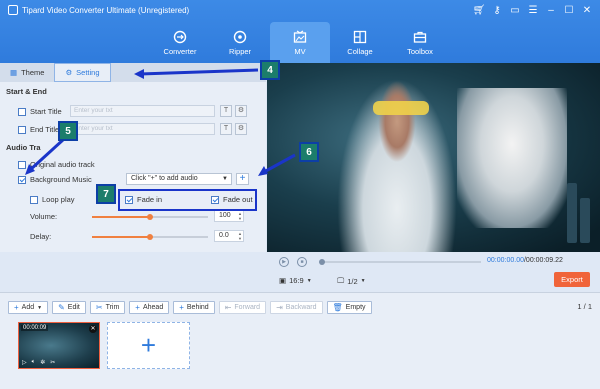 This screenshot has height=389, width=600. What do you see at coordinates (497, 10) in the screenshot?
I see `key-icon: ⚷` at bounding box center [497, 10].